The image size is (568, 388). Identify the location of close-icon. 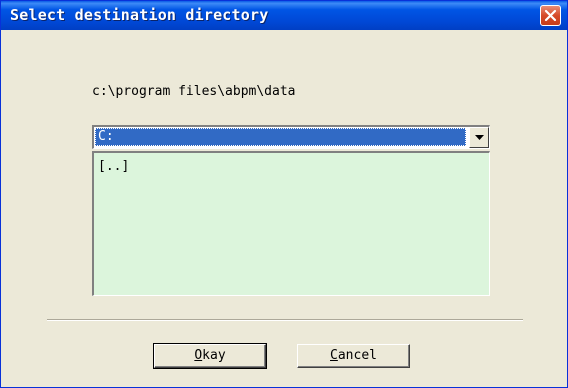
(550, 15).